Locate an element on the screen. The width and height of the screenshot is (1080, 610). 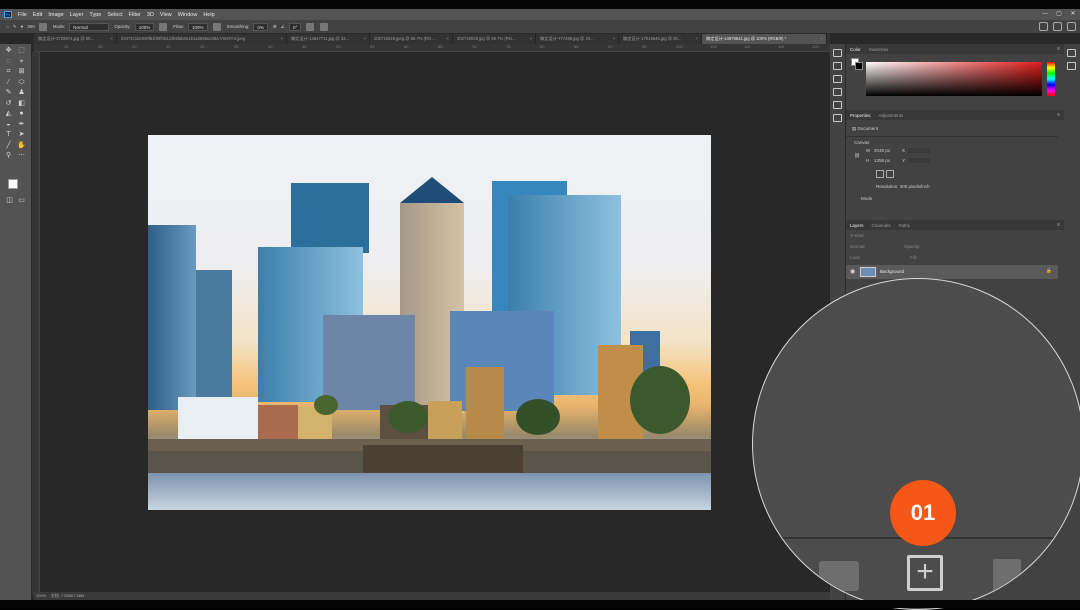
blur-tool-icon: ● is located at coordinates (21, 113).